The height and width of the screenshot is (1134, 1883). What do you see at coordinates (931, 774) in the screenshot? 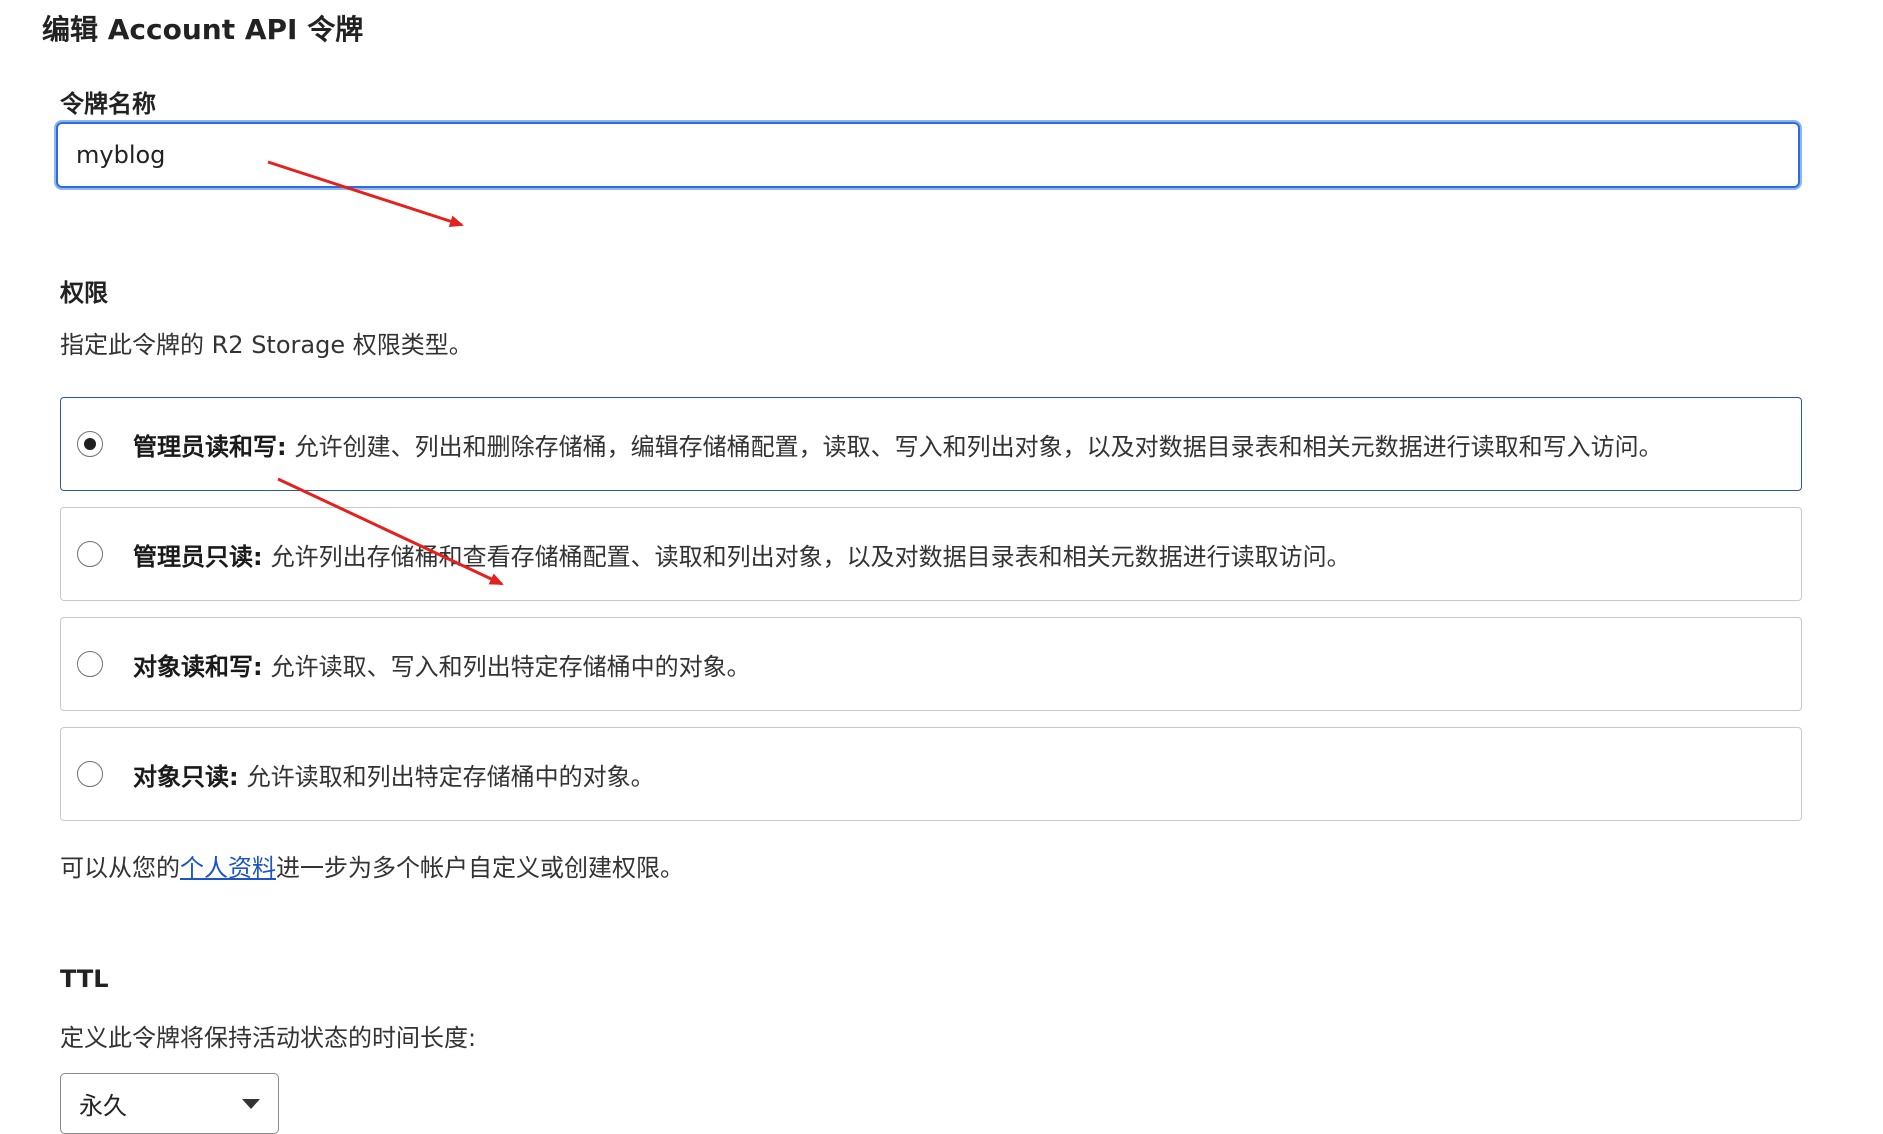
I see `permission-option-object-read-only: 对象只读: 允许读取和列出特定存储桶中的对象。` at bounding box center [931, 774].